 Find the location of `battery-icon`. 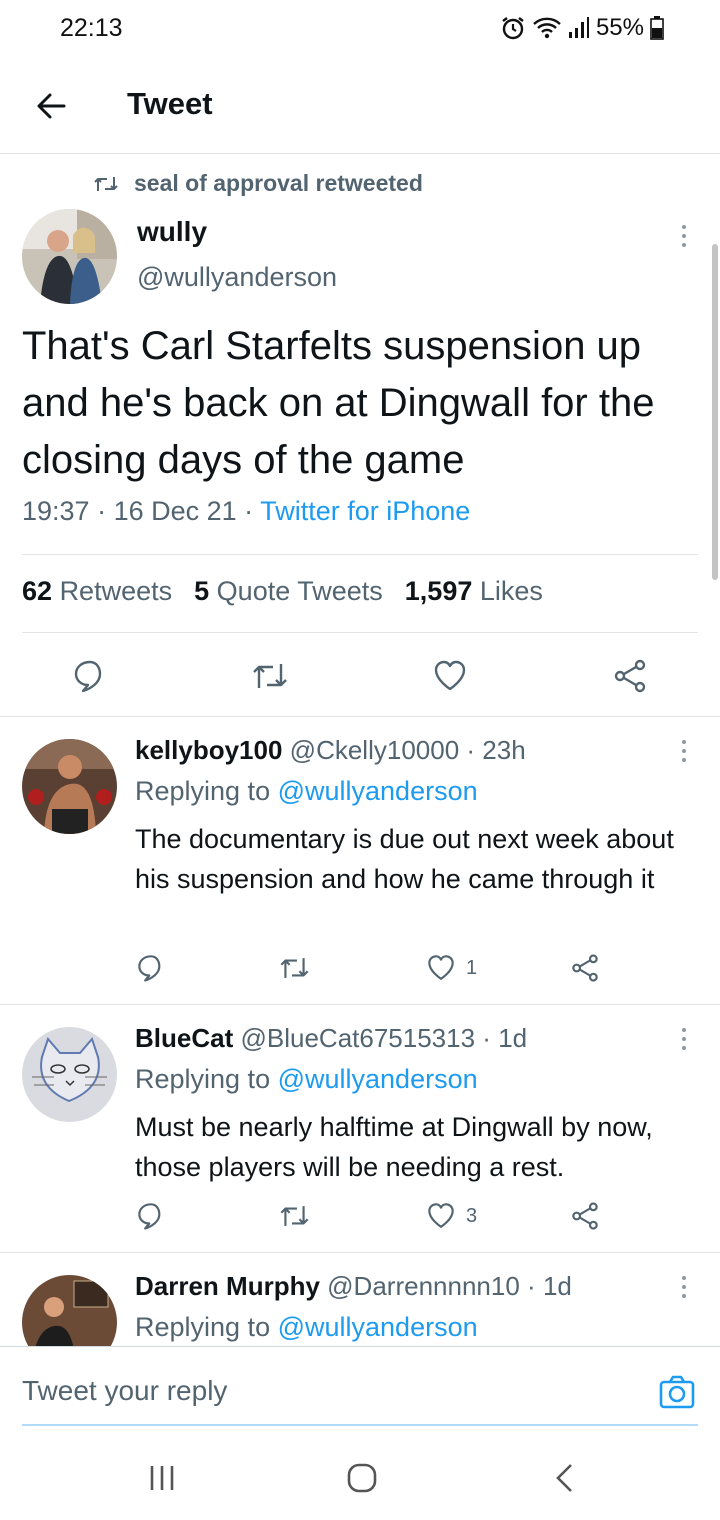

battery-icon is located at coordinates (657, 28).